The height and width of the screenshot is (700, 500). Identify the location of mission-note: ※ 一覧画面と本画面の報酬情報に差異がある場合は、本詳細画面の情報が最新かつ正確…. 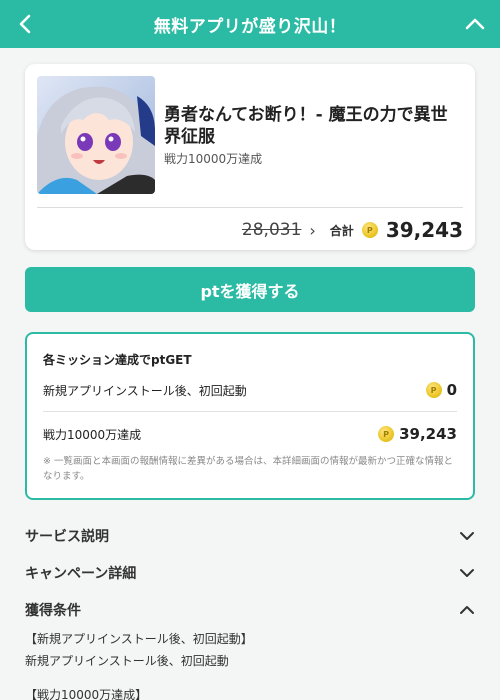
(248, 469).